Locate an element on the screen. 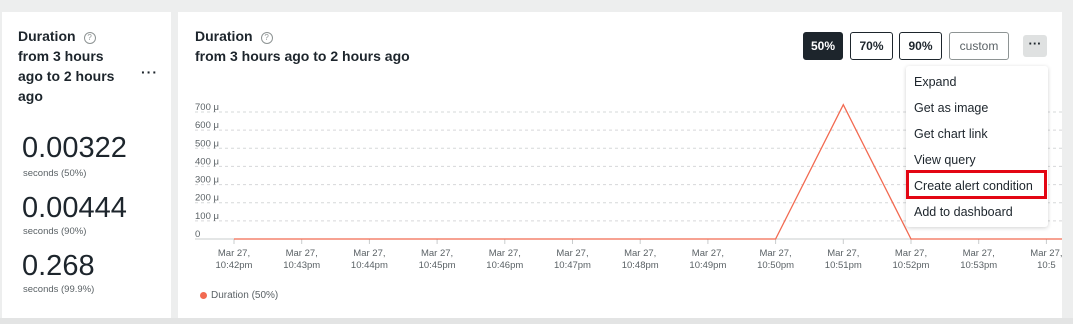 The height and width of the screenshot is (324, 1073). metric-caption: seconds (99.9%) is located at coordinates (59, 289).